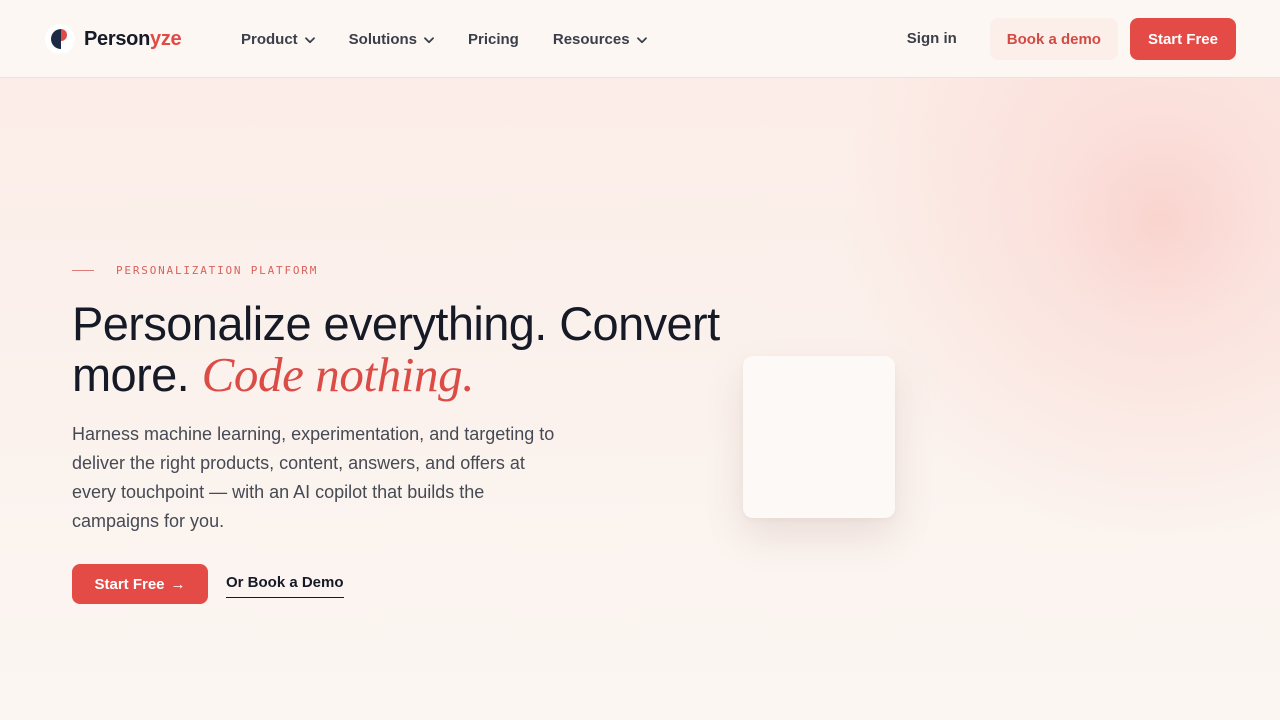  I want to click on logo-text-main: Person, so click(117, 38).